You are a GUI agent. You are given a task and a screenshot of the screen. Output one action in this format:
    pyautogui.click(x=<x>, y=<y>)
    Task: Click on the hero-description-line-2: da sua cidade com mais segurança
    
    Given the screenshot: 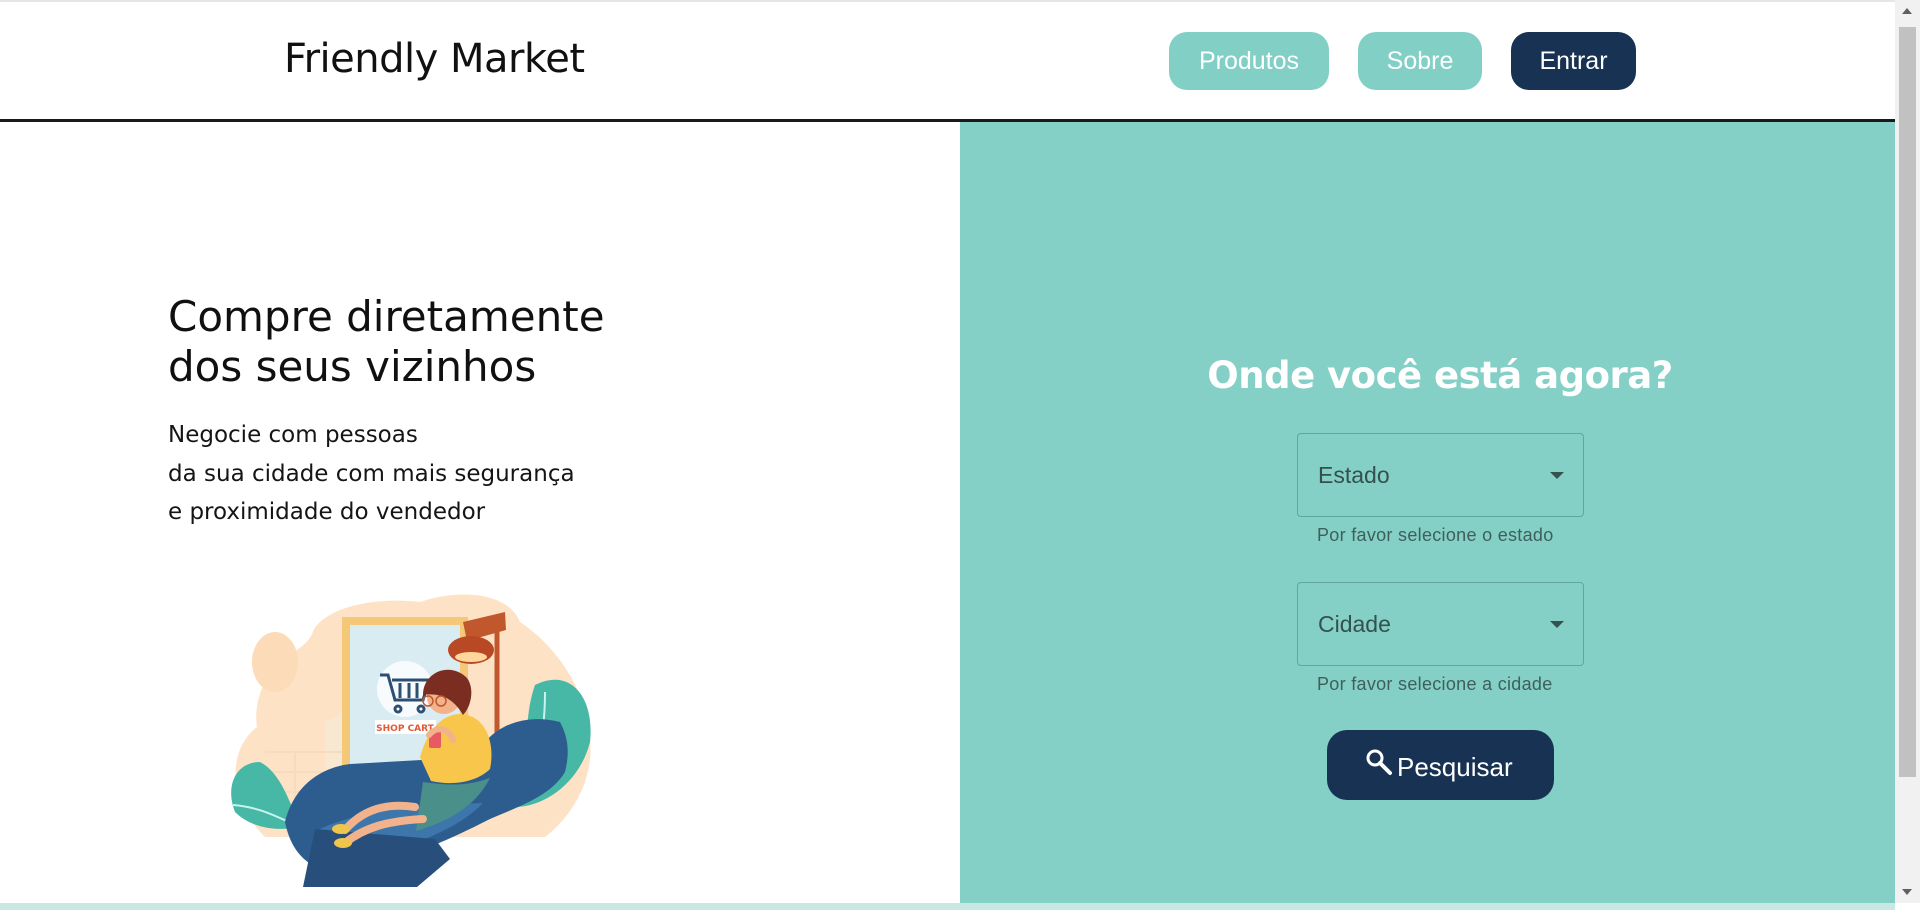 What is the action you would take?
    pyautogui.click(x=371, y=473)
    